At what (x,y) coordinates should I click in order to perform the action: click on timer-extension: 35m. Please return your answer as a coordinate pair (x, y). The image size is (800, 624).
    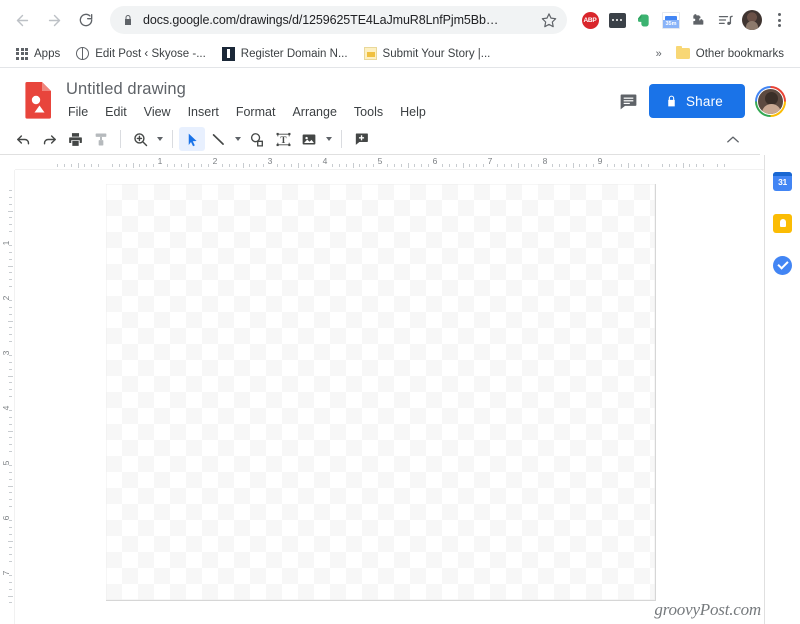
    Looking at the image, I should click on (671, 20).